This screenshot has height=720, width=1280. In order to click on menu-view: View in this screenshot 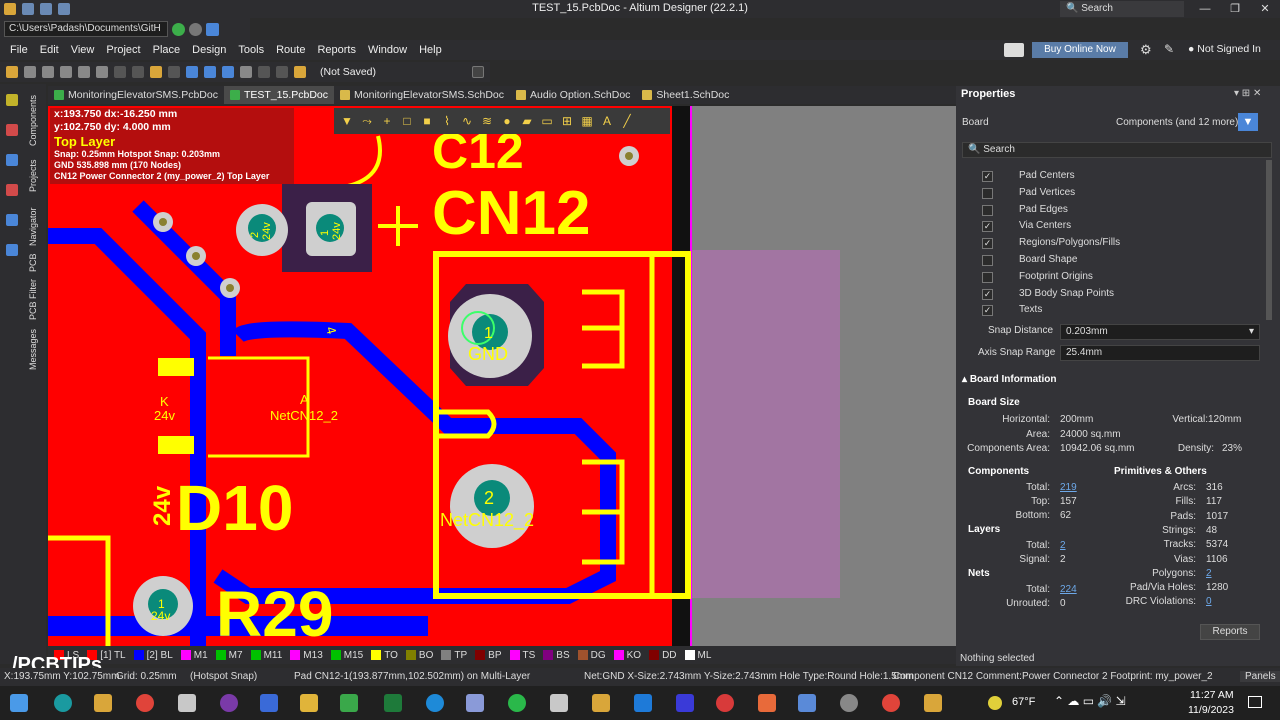, I will do `click(83, 50)`.